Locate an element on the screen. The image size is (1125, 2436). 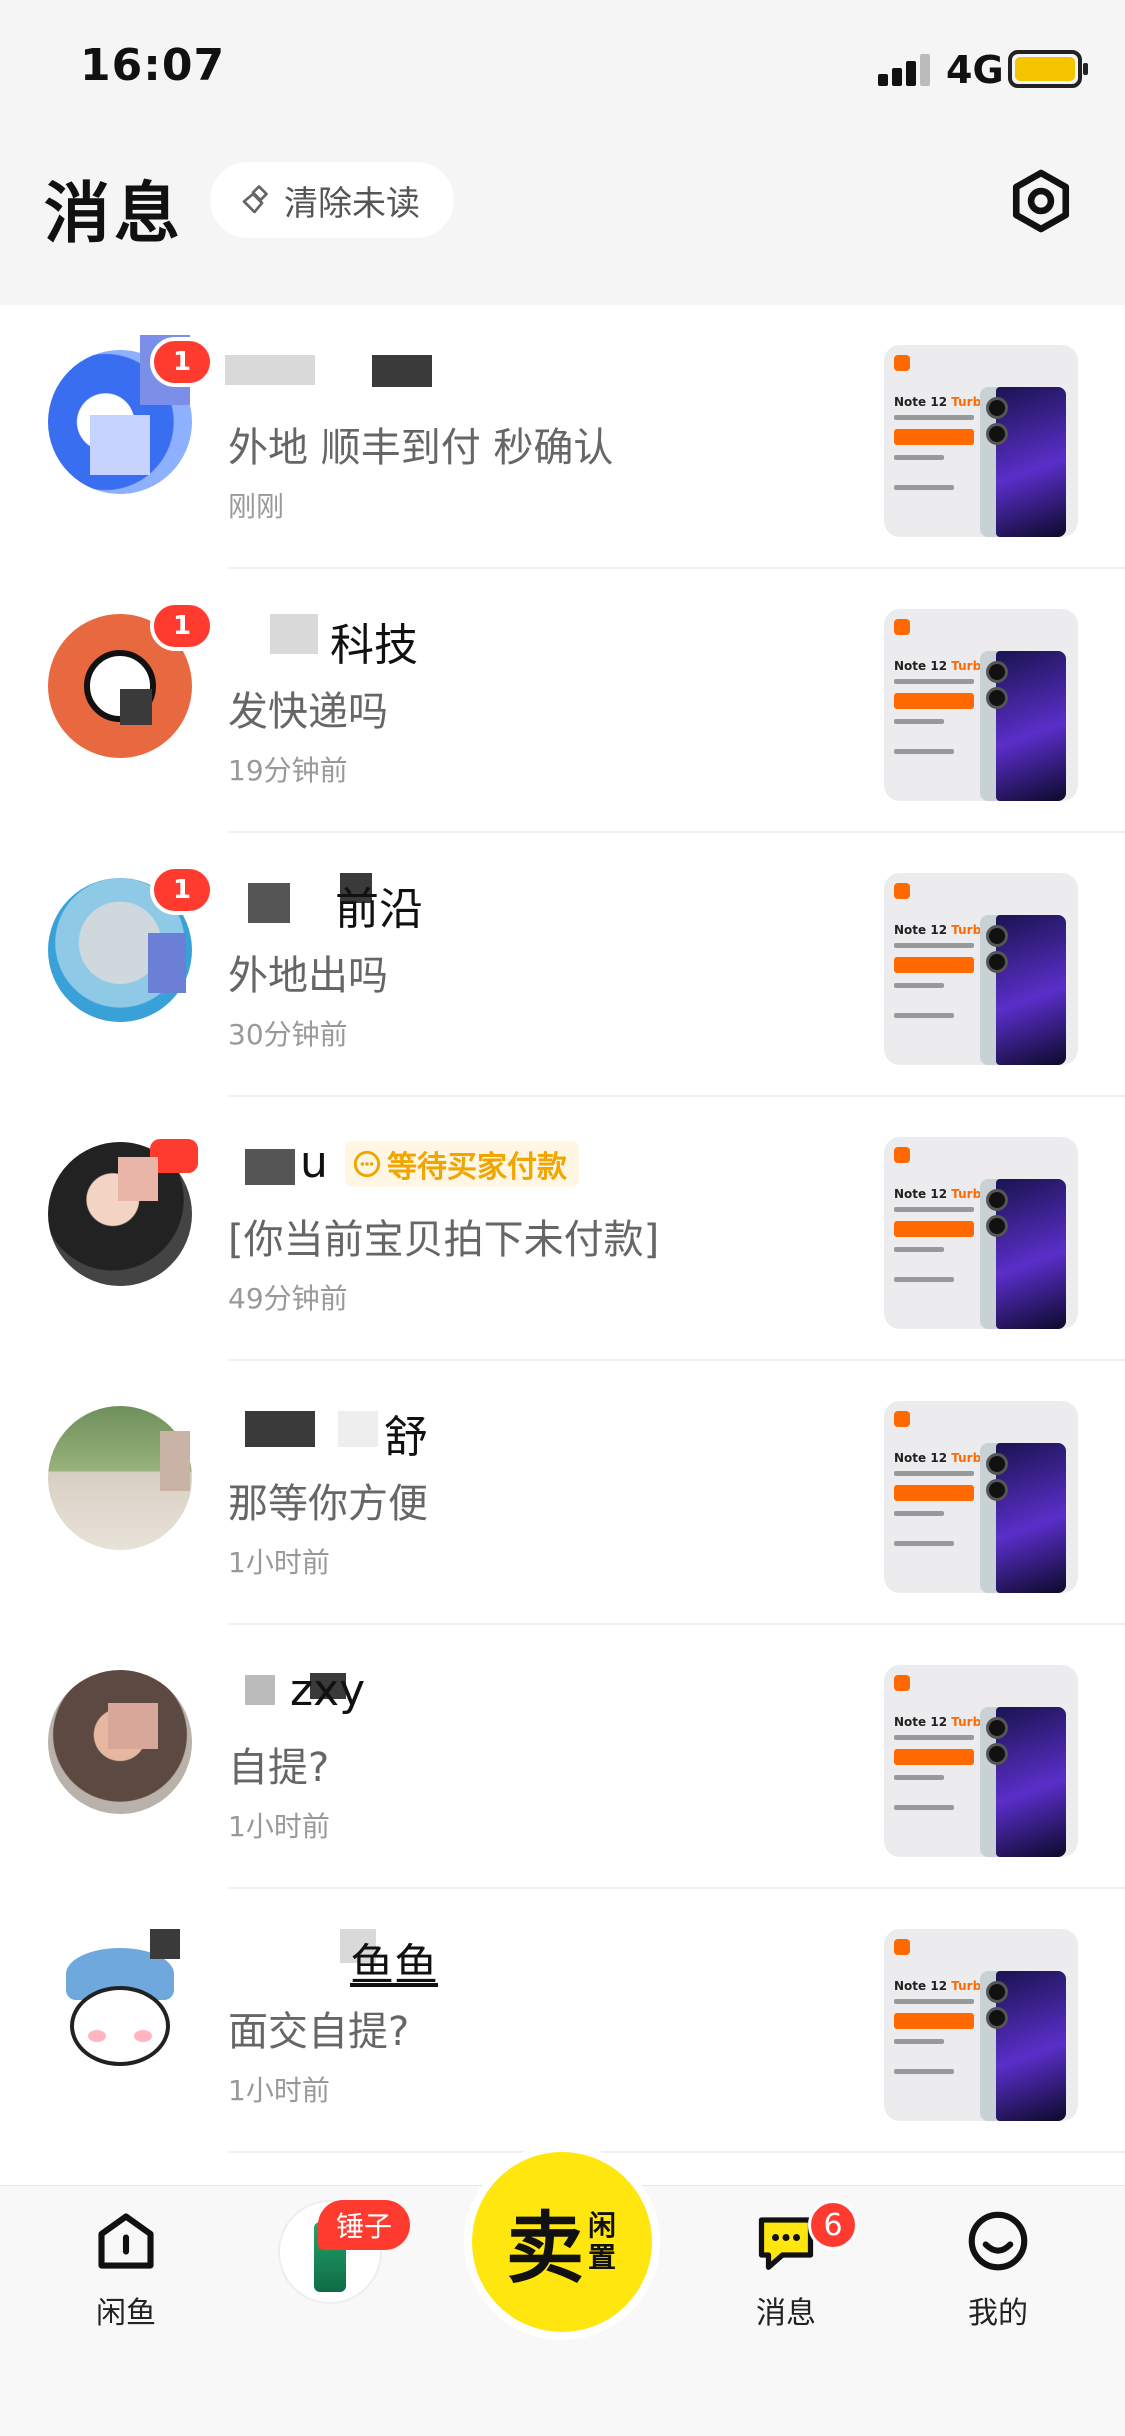
conversation-row: 舒 那等你方便 1小时前 Note 12 Turbo is located at coordinates (562, 1493).